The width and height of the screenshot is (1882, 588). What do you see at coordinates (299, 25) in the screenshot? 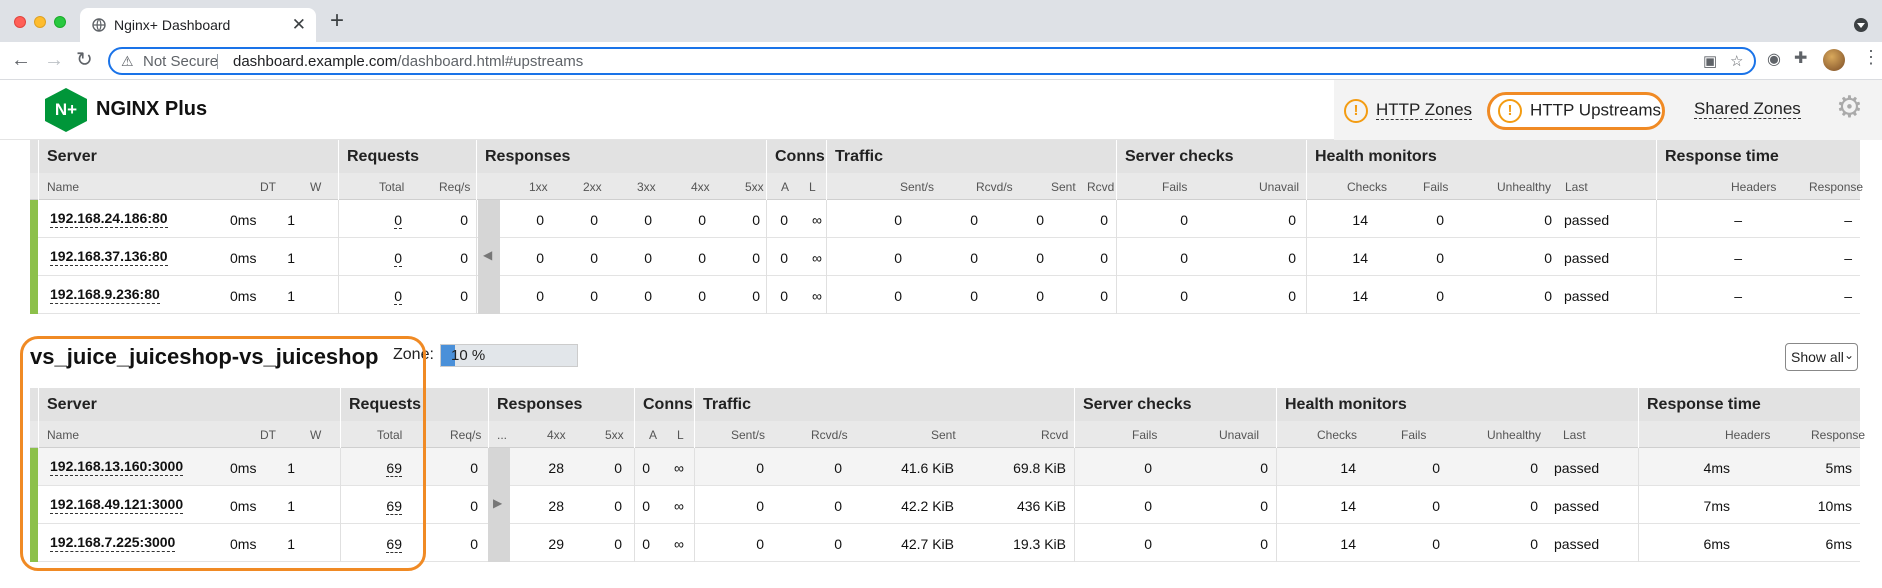
I see `close-icon: ✕` at bounding box center [299, 25].